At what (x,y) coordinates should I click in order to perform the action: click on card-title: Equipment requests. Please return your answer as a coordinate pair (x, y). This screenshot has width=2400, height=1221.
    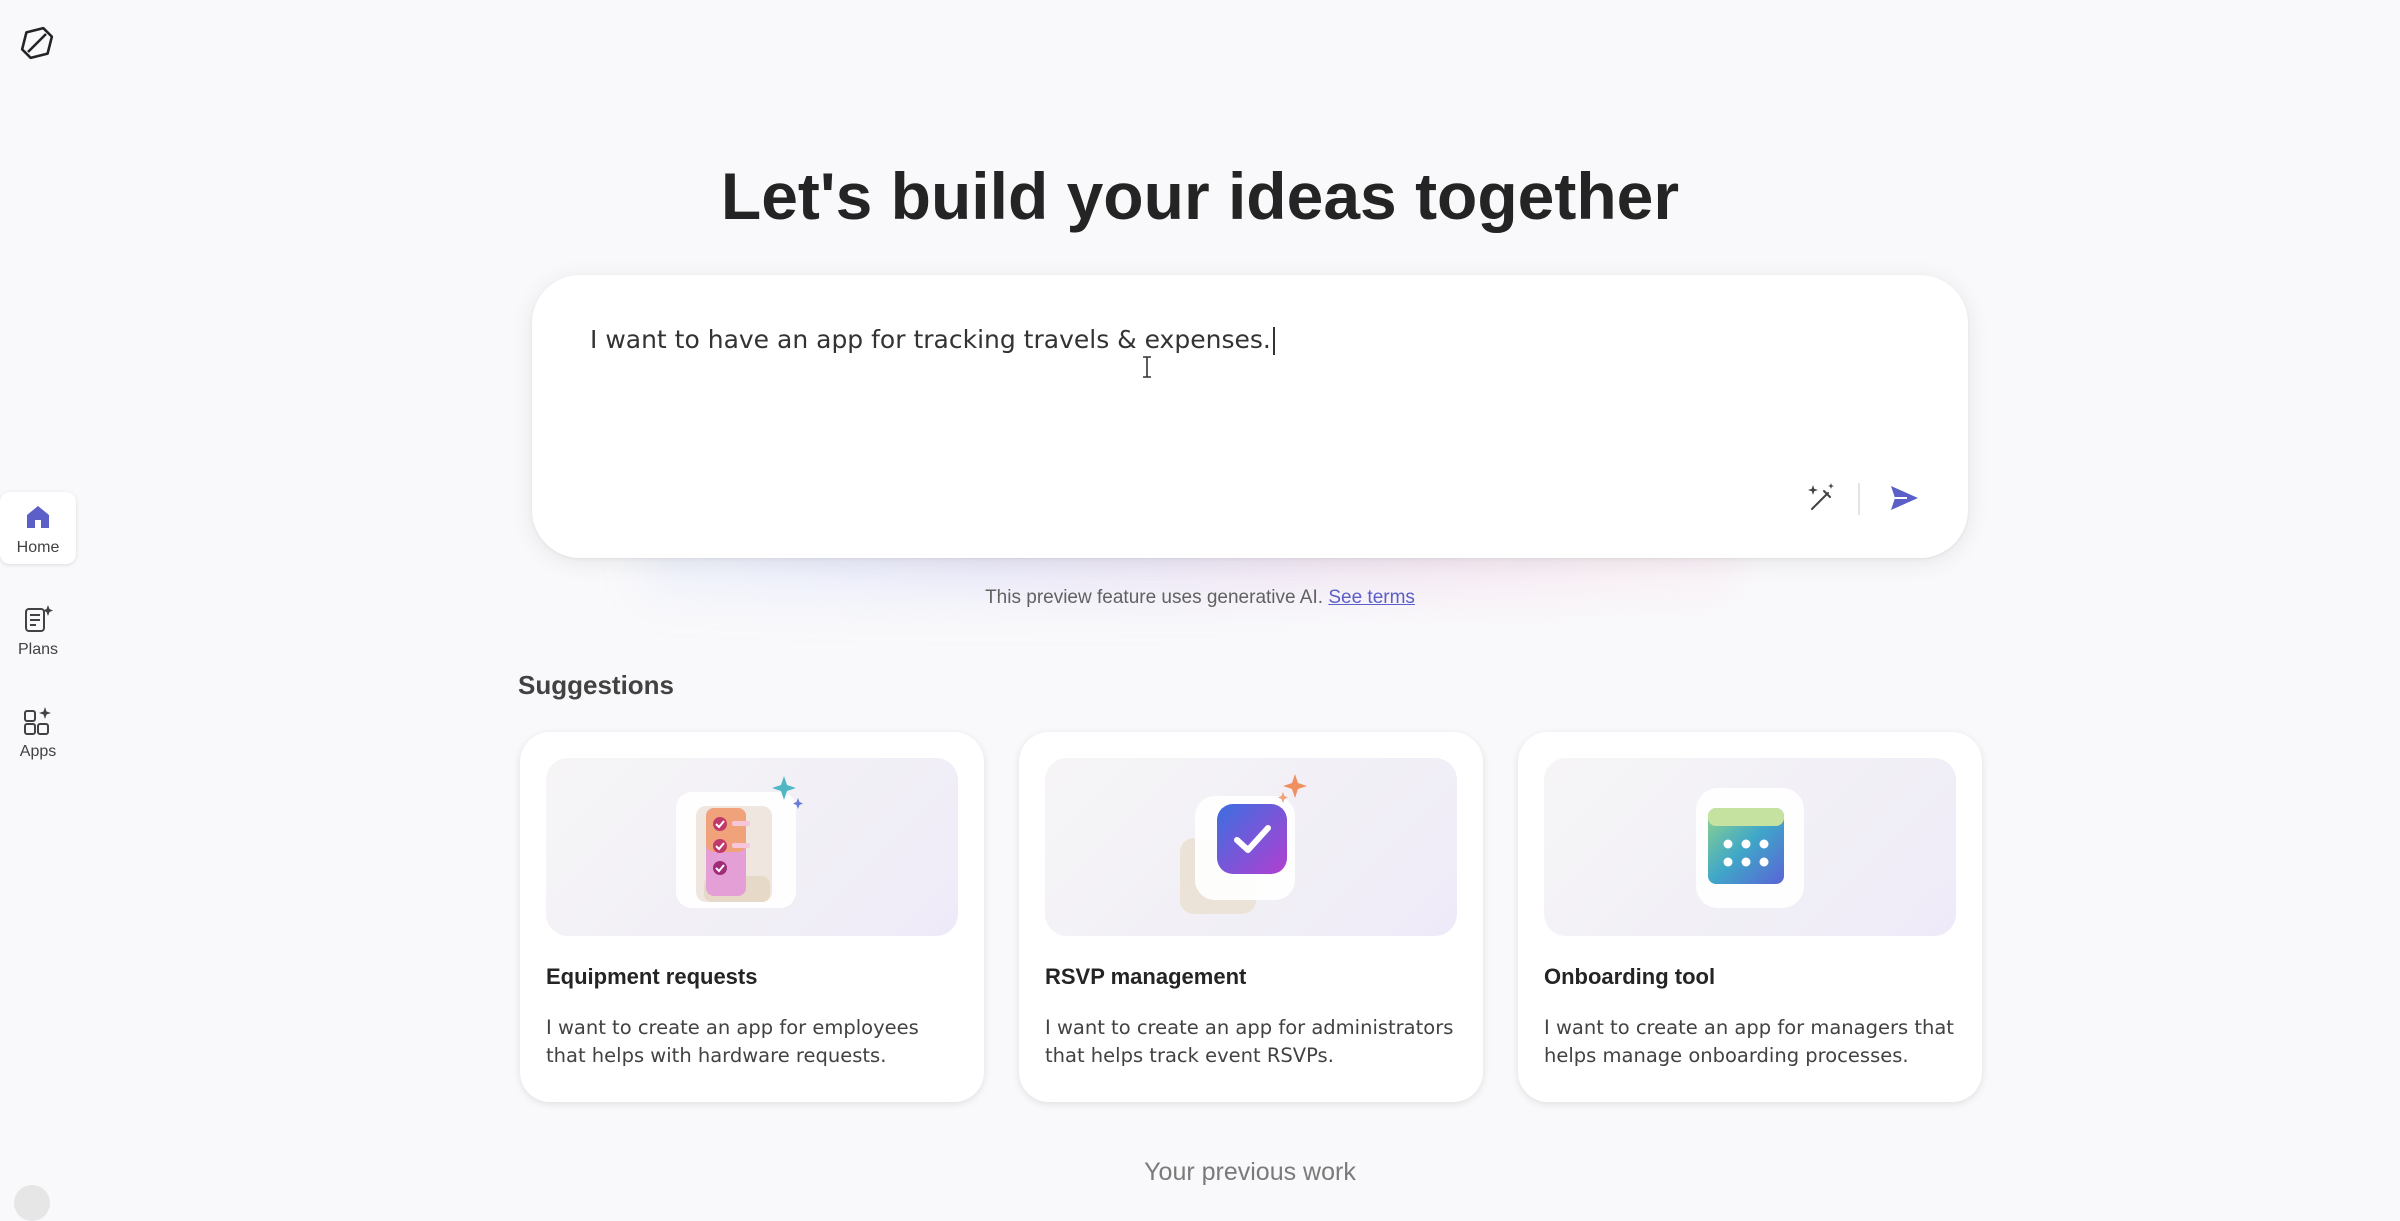
    Looking at the image, I should click on (652, 976).